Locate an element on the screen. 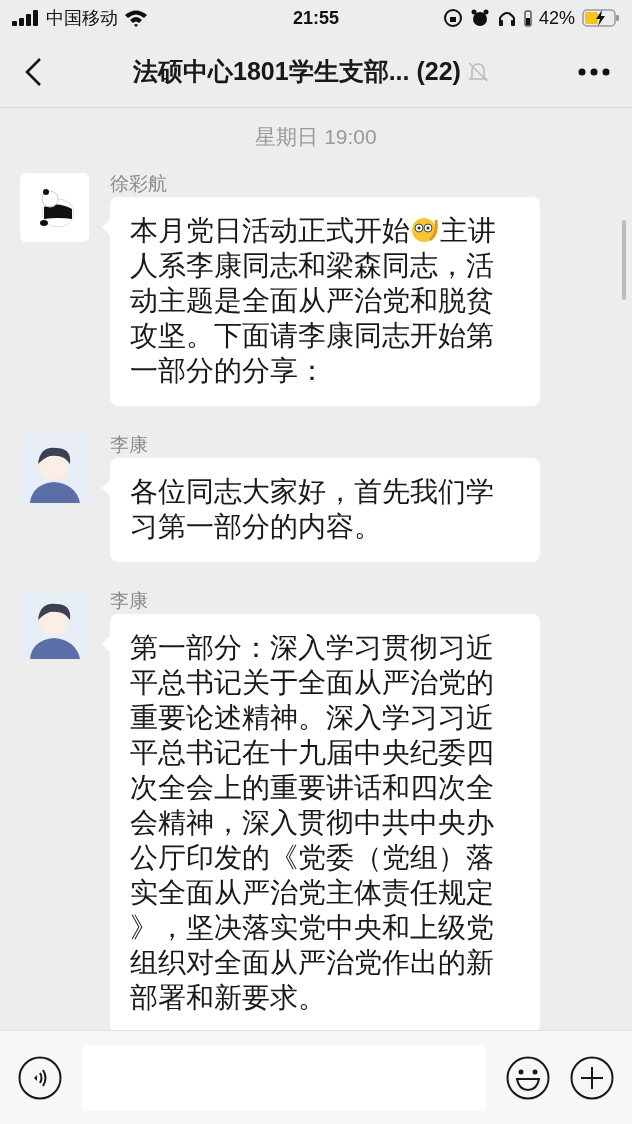  wifi-icon is located at coordinates (136, 18).